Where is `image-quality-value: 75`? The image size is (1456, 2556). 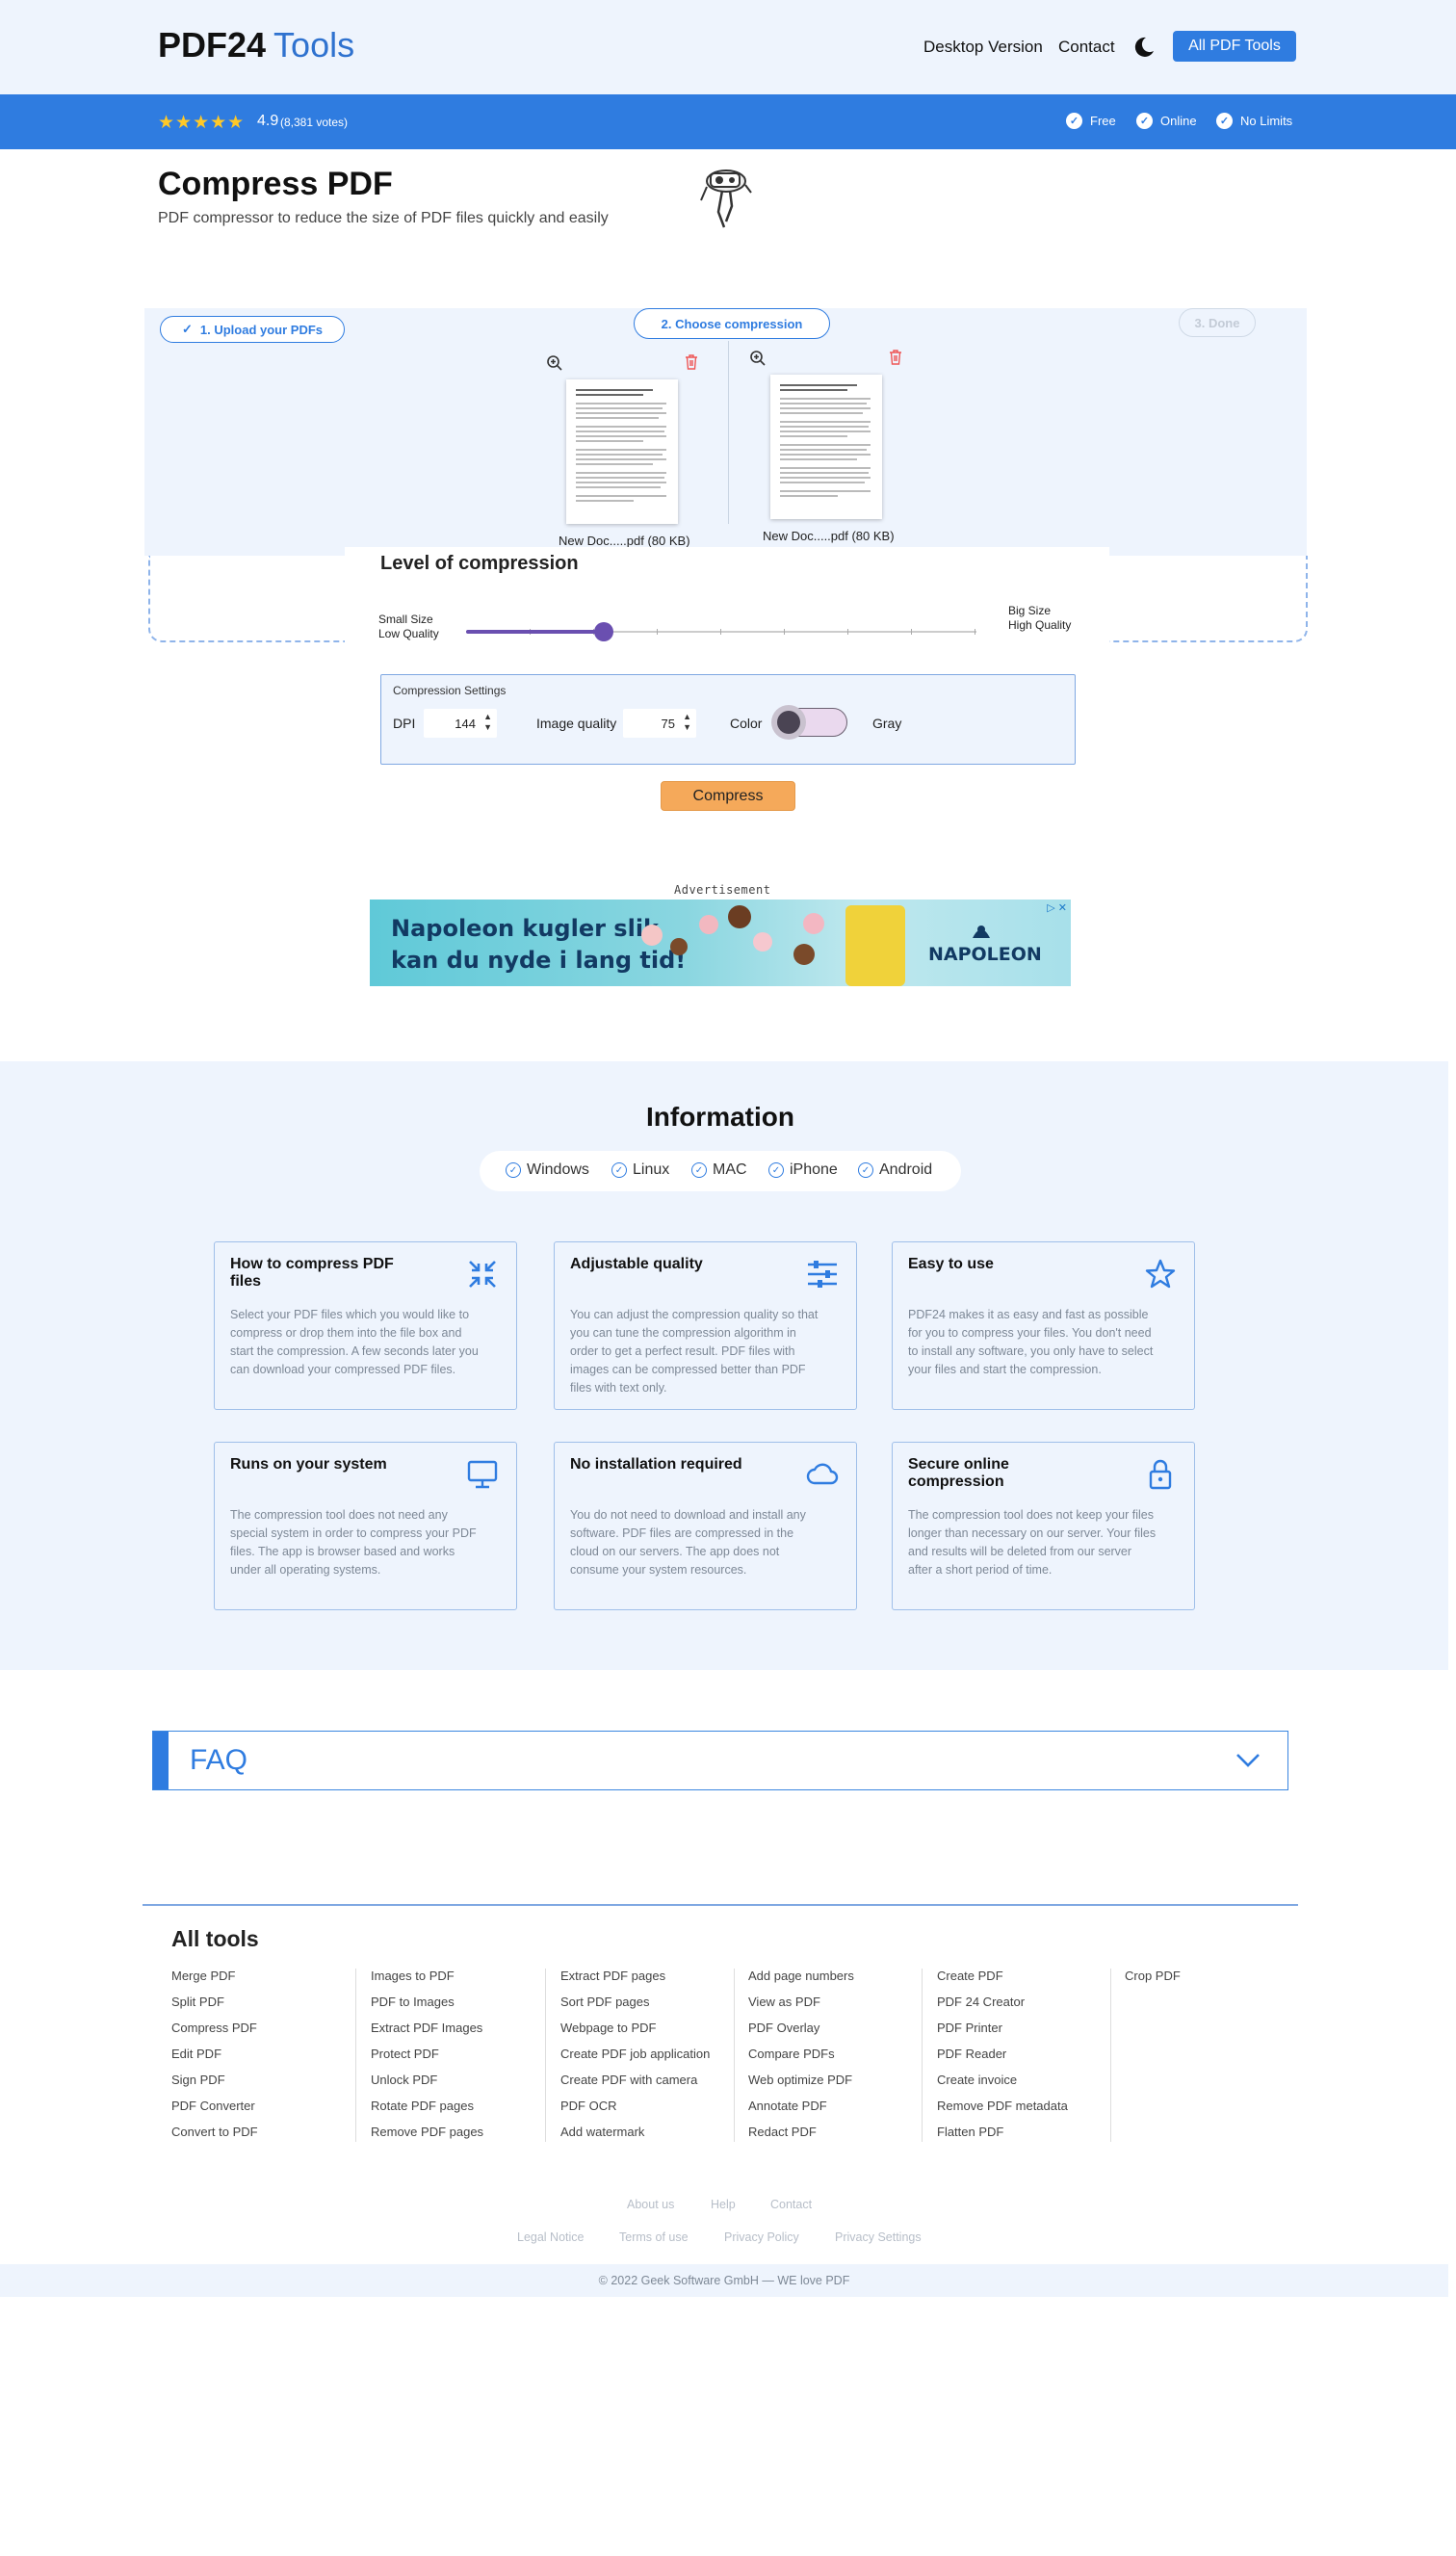 image-quality-value: 75 is located at coordinates (668, 723).